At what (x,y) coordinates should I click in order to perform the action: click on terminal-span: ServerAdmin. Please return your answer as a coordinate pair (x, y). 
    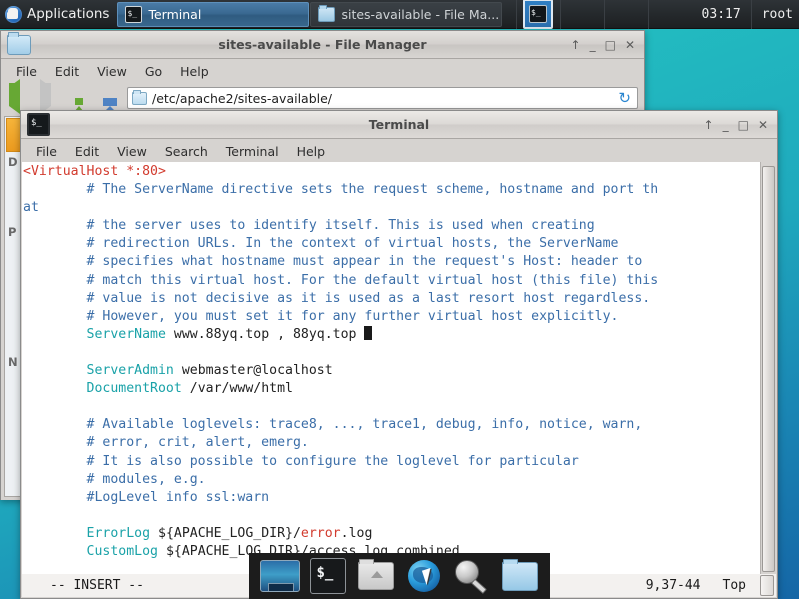
    Looking at the image, I should click on (130, 371).